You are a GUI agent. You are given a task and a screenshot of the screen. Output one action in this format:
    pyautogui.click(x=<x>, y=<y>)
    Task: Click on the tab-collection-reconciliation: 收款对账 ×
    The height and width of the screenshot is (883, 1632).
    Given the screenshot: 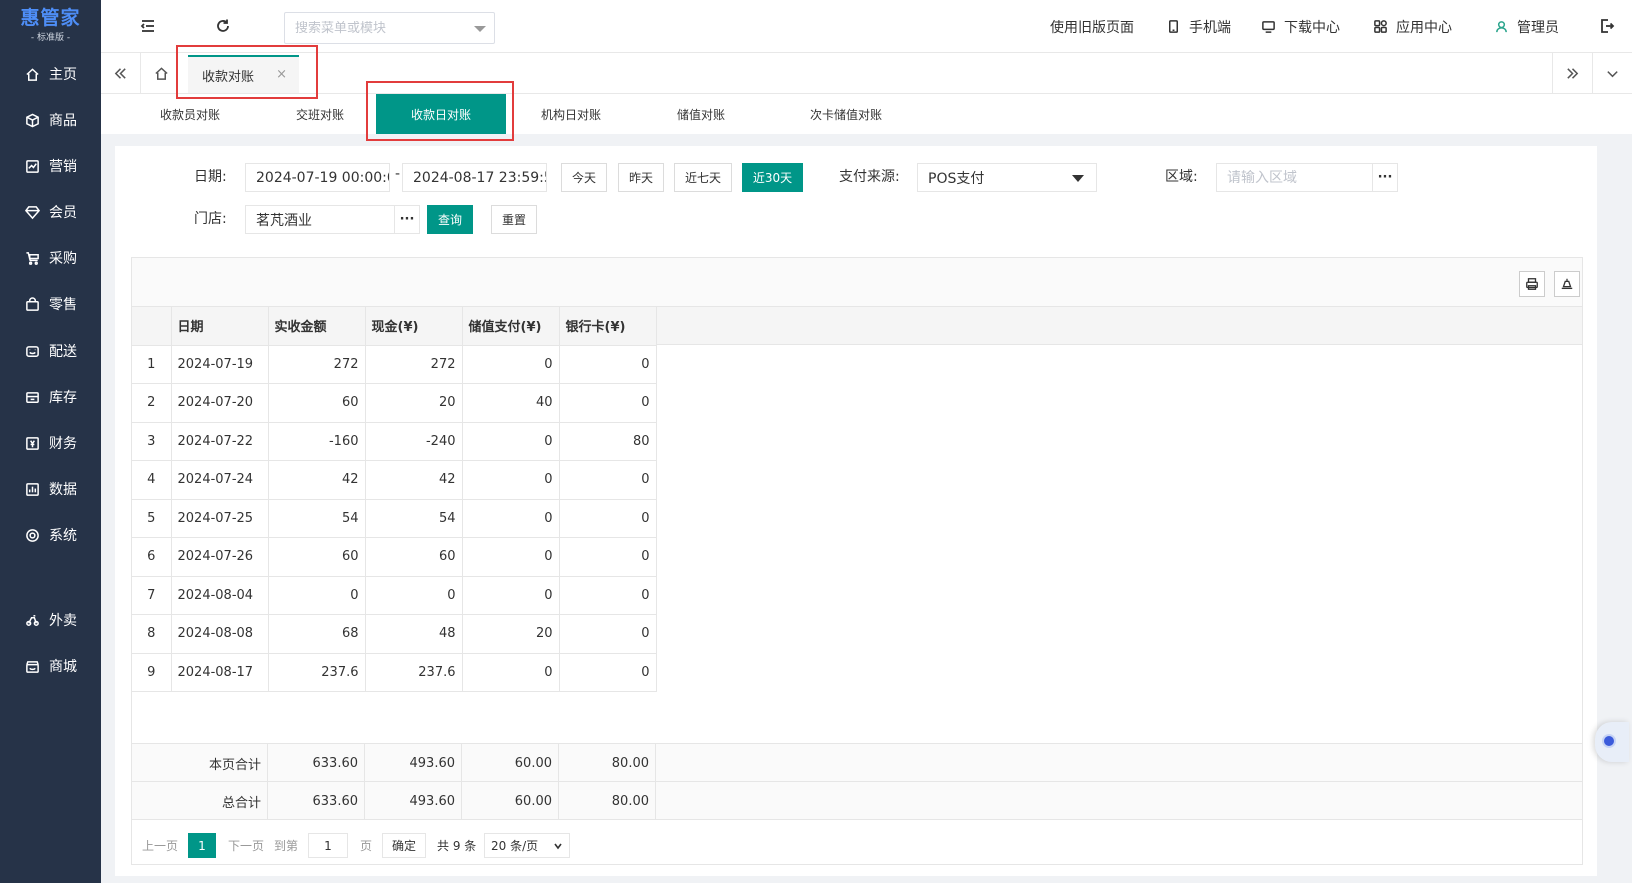 What is the action you would take?
    pyautogui.click(x=243, y=74)
    